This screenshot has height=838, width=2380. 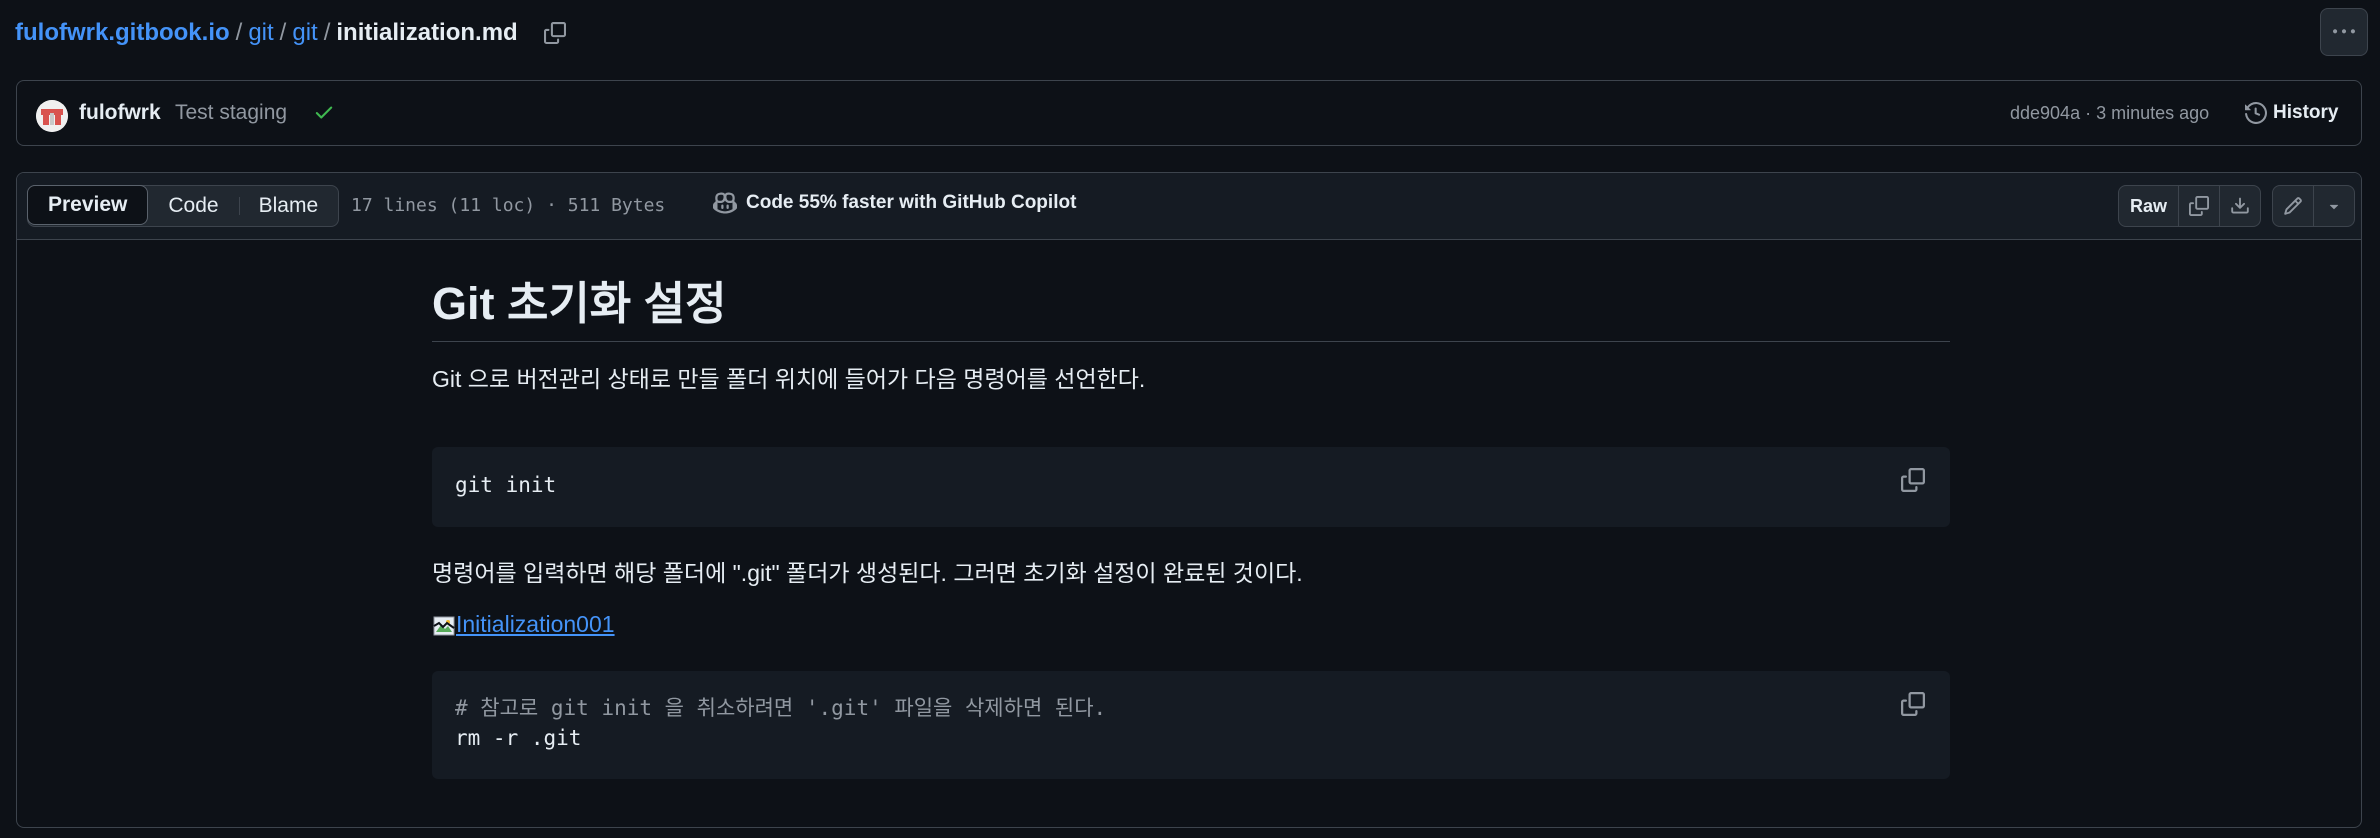 I want to click on file-actions-group: Raw, so click(x=2189, y=206).